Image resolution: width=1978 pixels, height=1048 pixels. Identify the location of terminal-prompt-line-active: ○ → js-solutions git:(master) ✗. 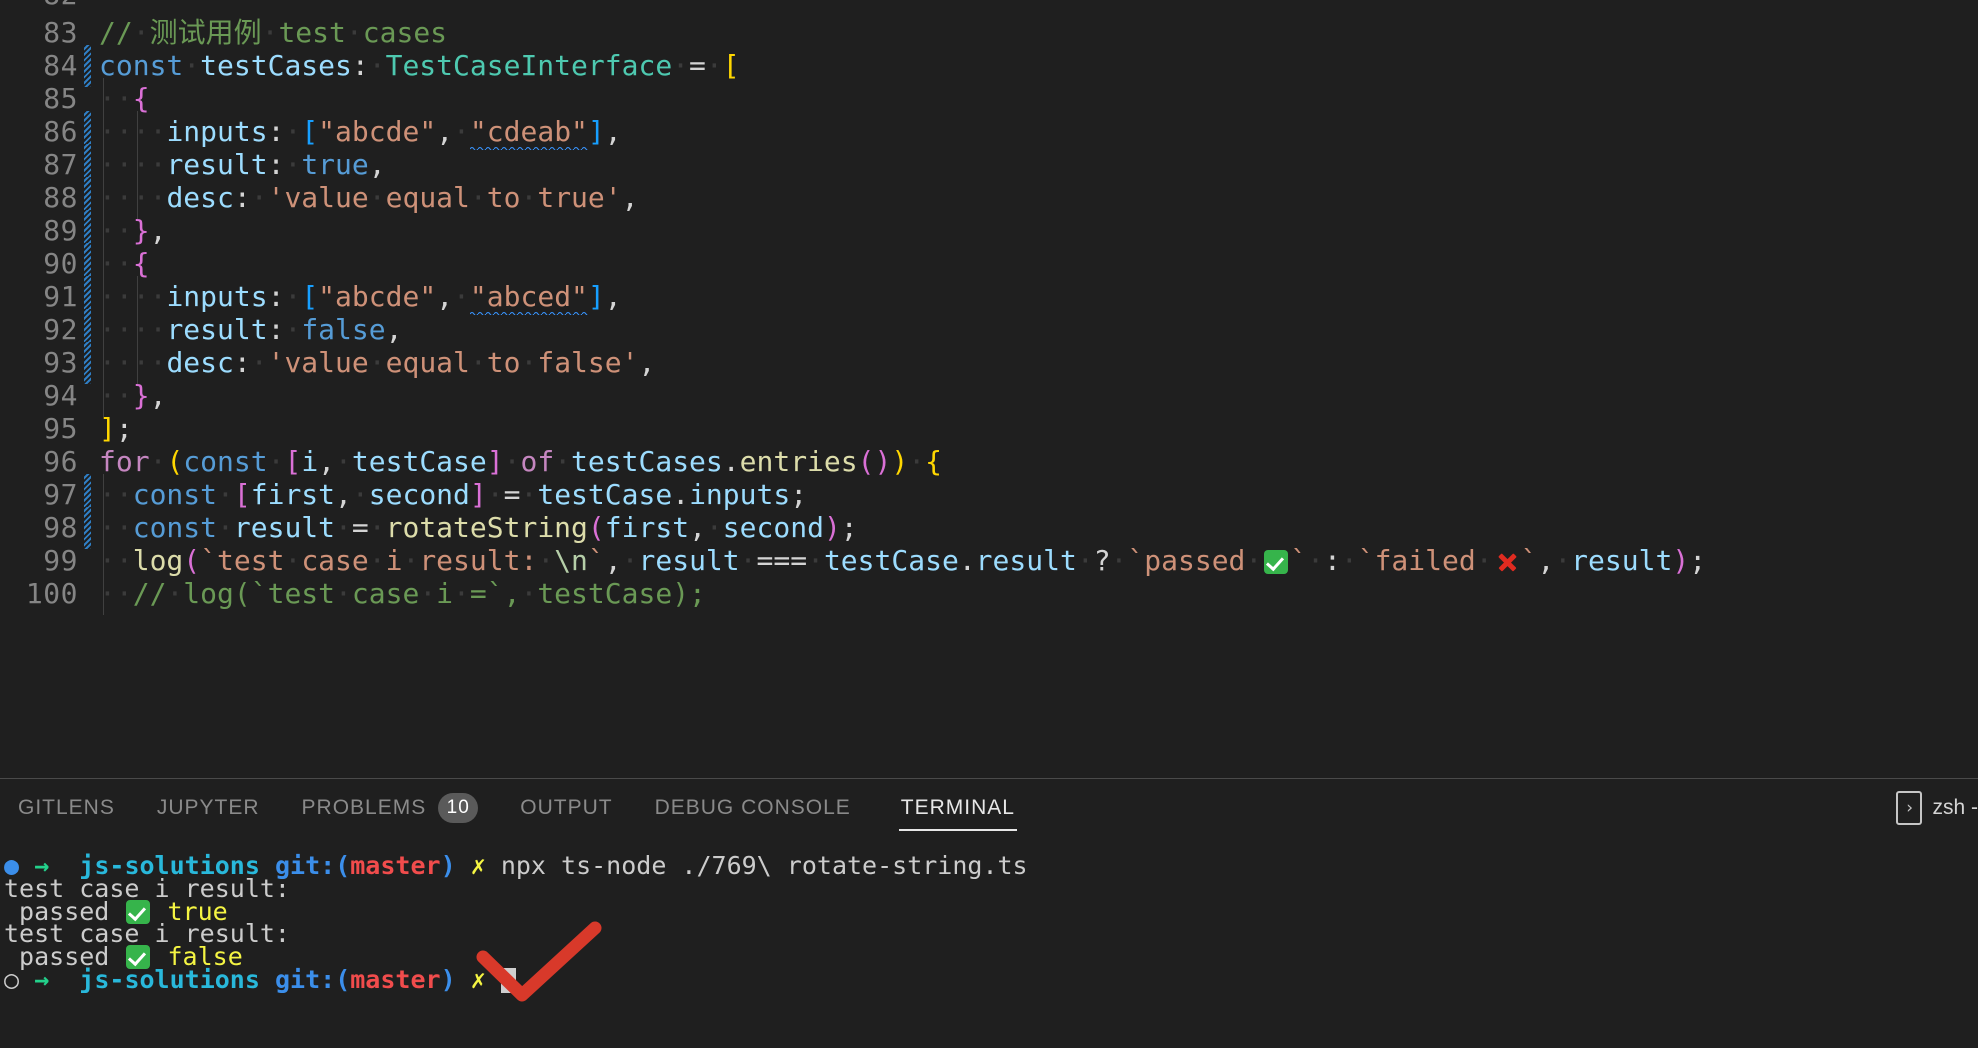
(989, 979).